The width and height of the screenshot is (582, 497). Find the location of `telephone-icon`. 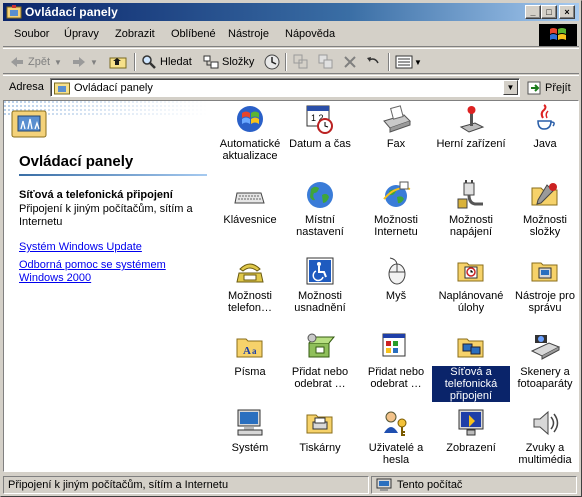

telephone-icon is located at coordinates (250, 273).